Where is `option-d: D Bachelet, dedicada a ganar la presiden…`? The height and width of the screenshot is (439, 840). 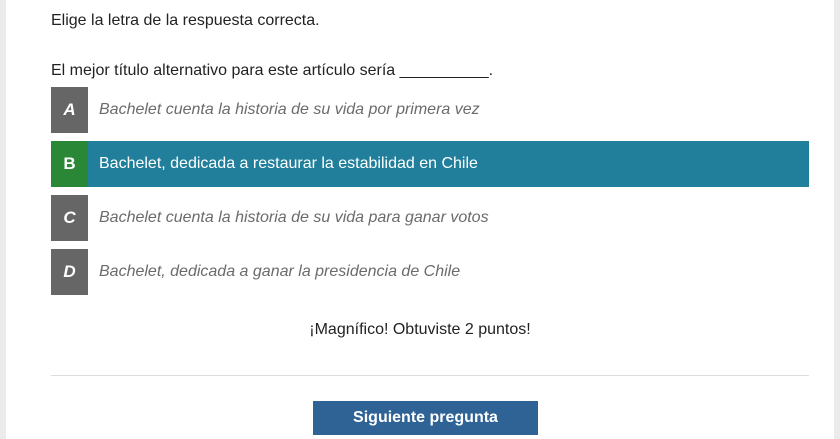 option-d: D Bachelet, dedicada a ganar la presiden… is located at coordinates (430, 272).